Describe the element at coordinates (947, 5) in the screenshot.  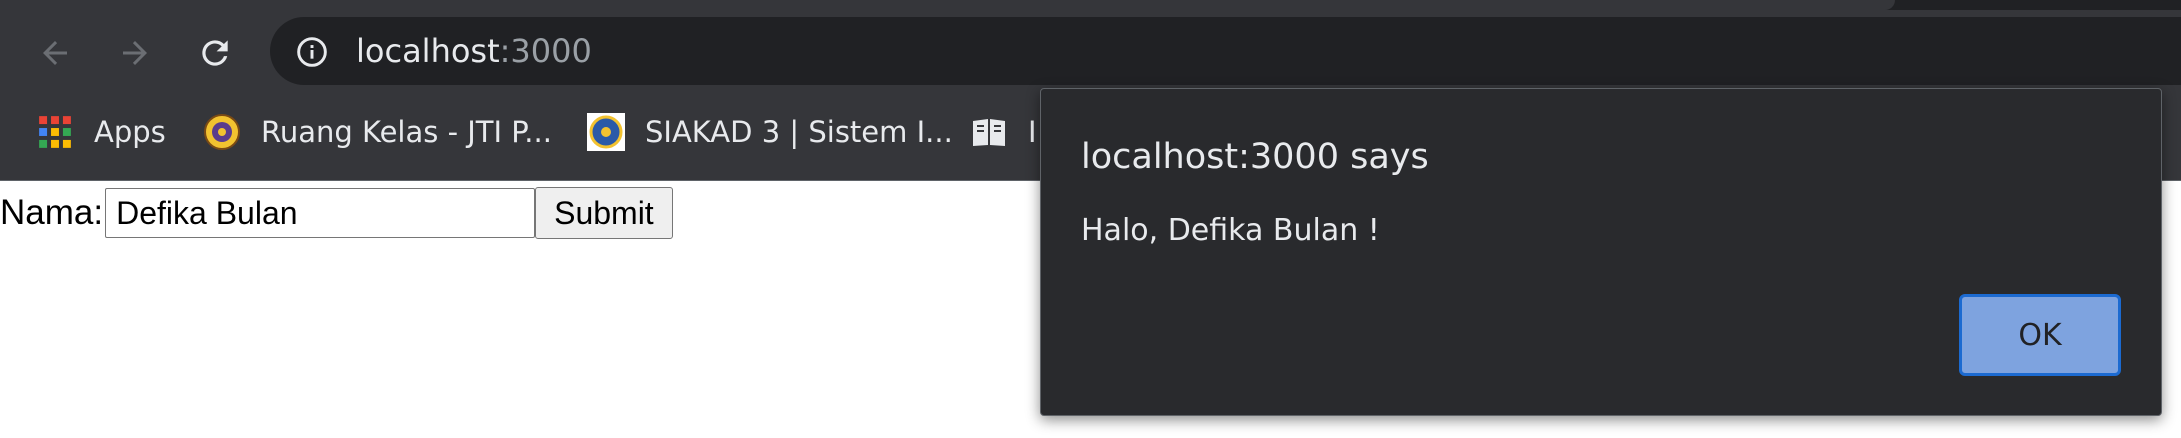
I see `active-tab` at that location.